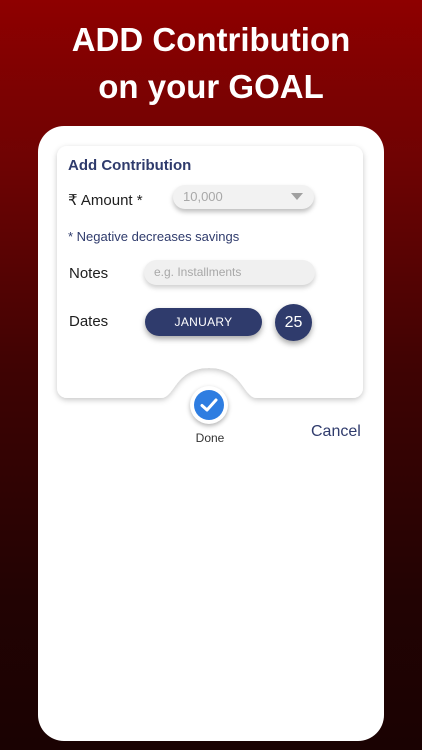 This screenshot has width=422, height=750. What do you see at coordinates (89, 273) in the screenshot?
I see `notes-label: Notes` at bounding box center [89, 273].